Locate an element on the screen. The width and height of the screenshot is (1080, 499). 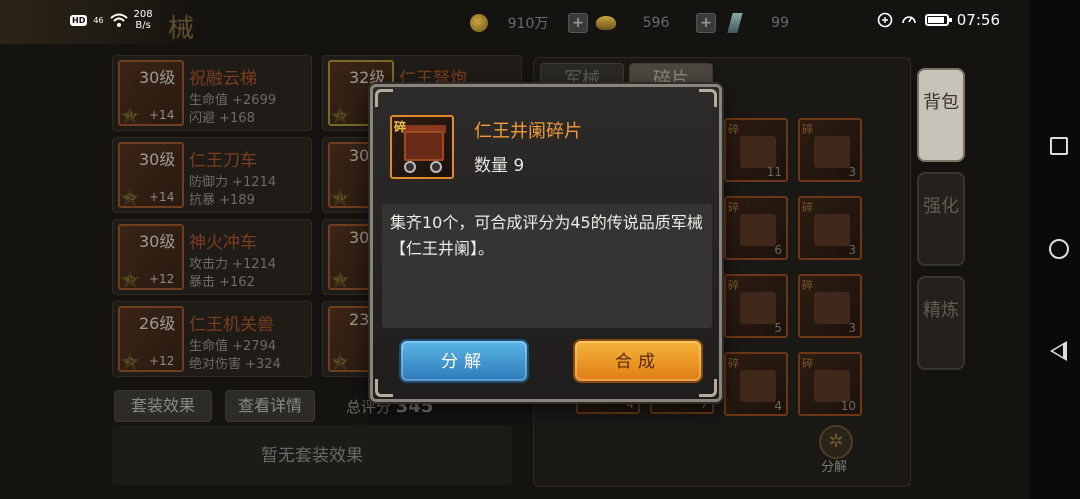
fragment-icon: 碎 is located at coordinates (422, 147).